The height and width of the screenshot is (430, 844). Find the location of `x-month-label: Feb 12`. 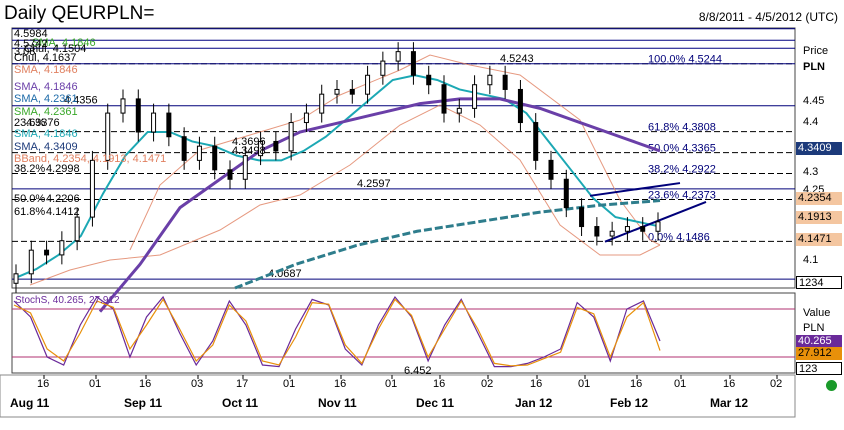

x-month-label: Feb 12 is located at coordinates (629, 403).